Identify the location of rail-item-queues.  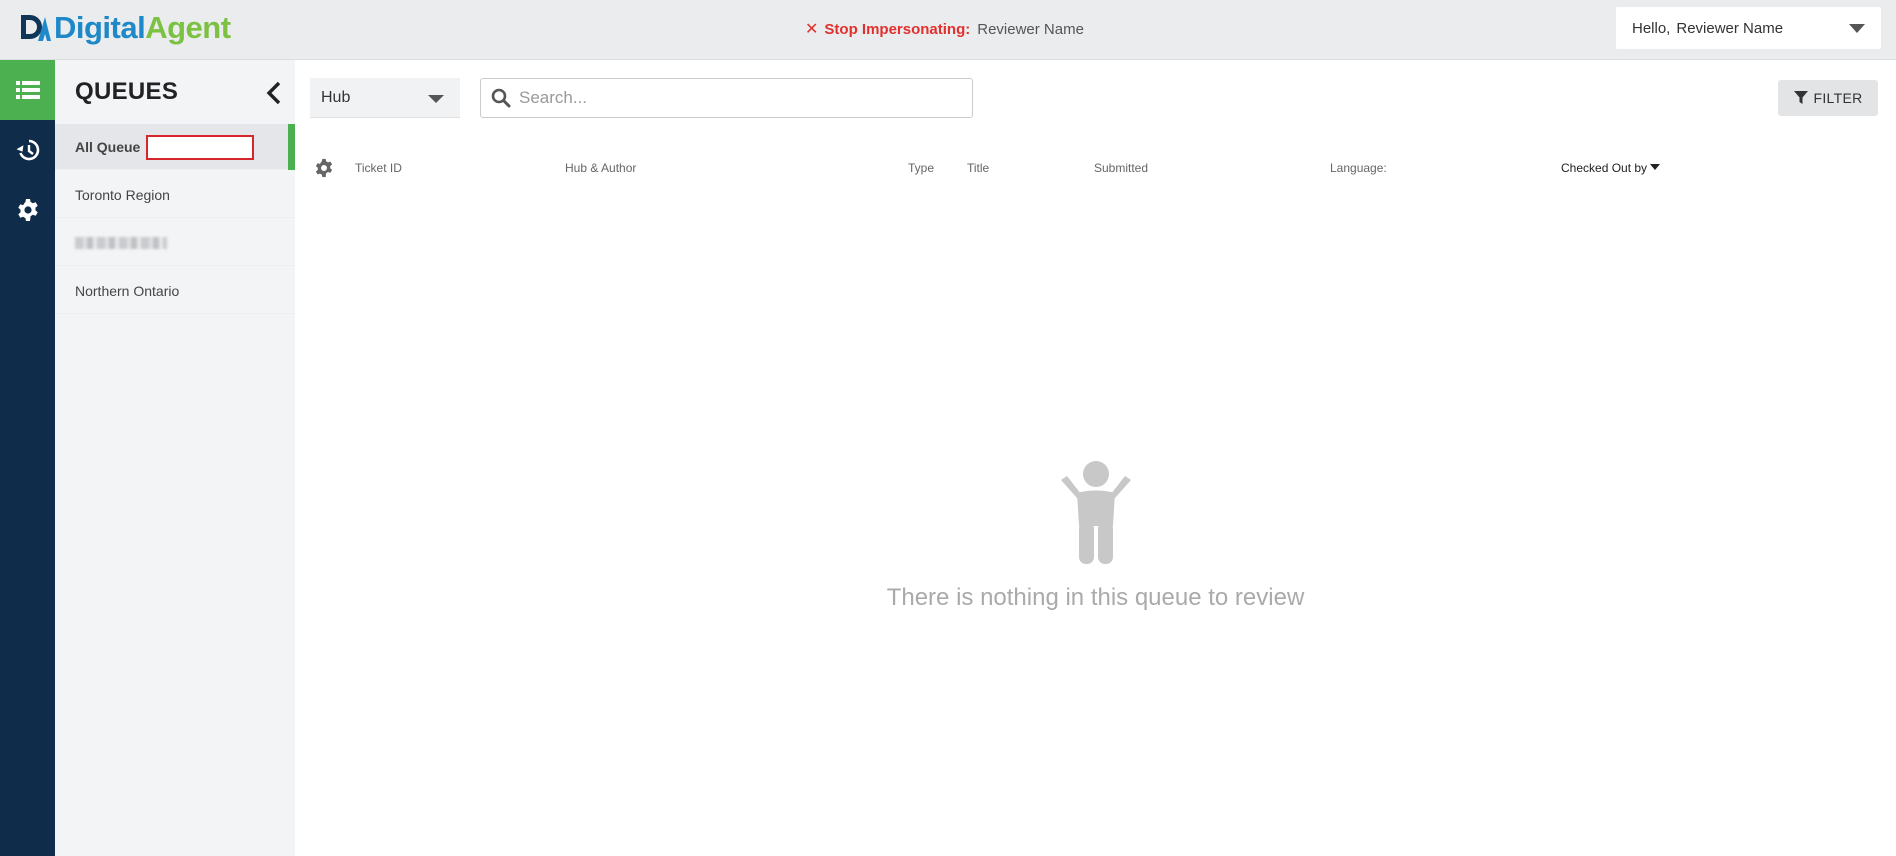
(27, 90).